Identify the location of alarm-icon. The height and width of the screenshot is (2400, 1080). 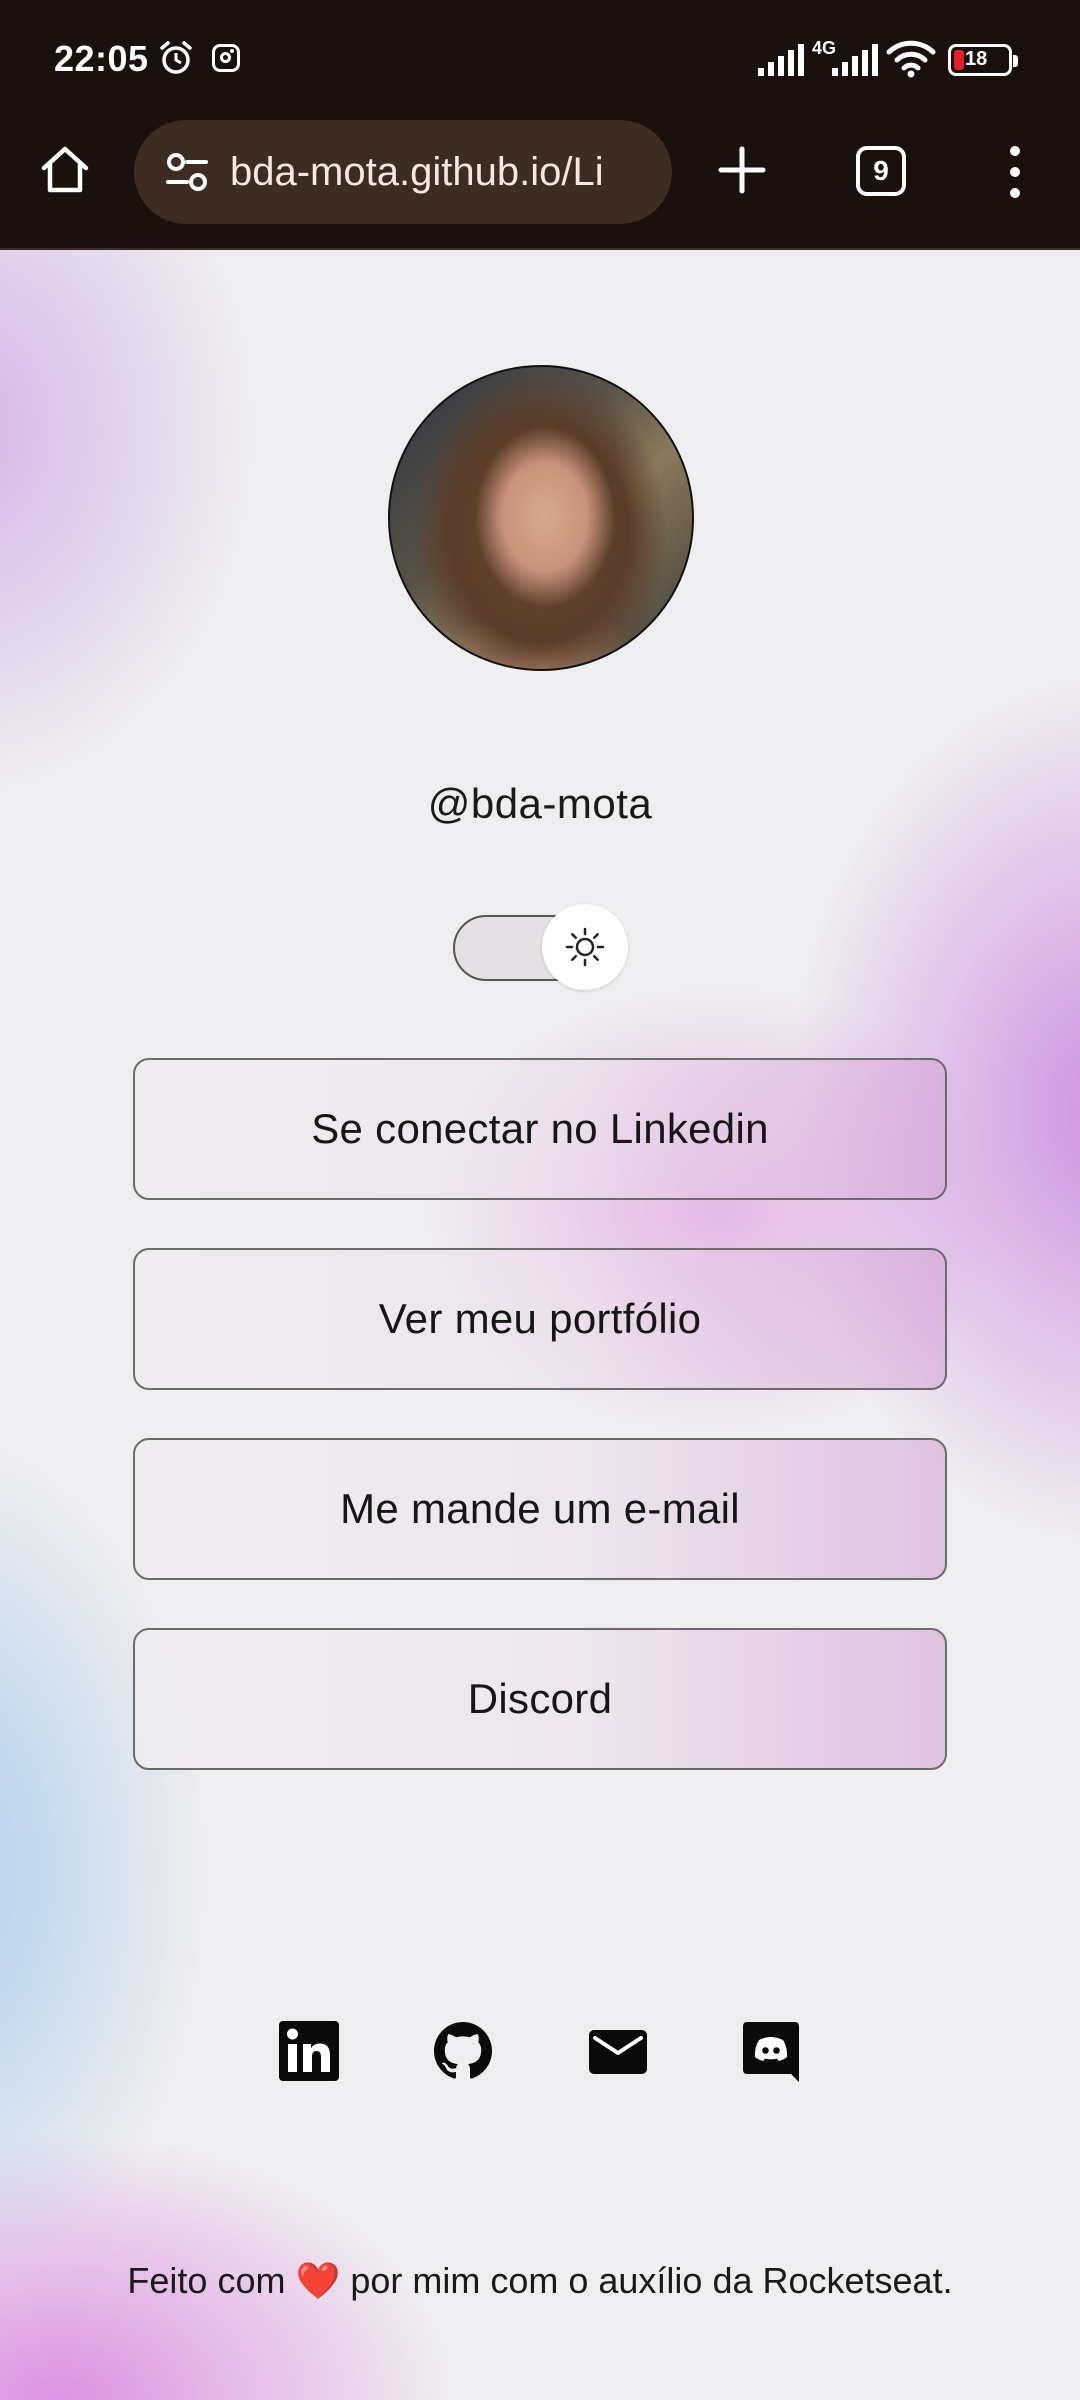
(176, 57).